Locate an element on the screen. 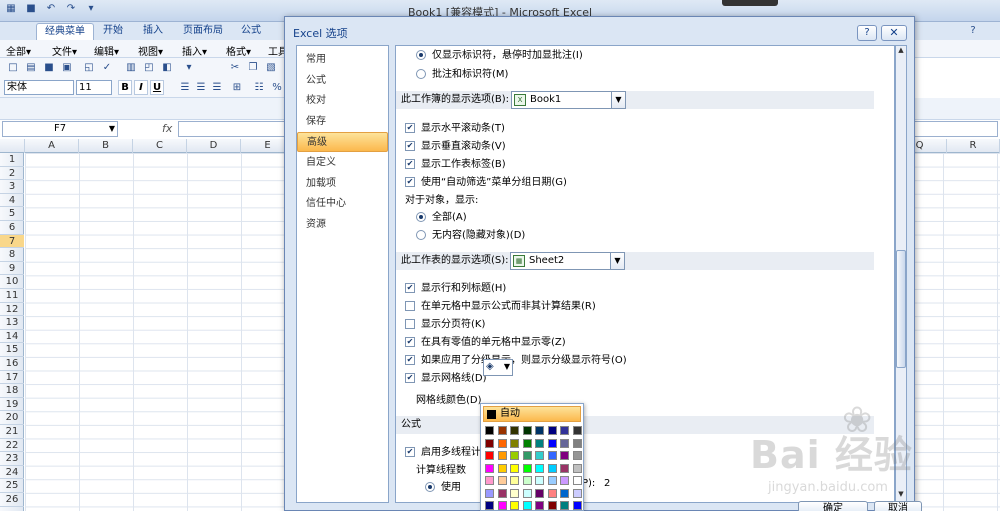  row-header: 22 is located at coordinates (12, 446).